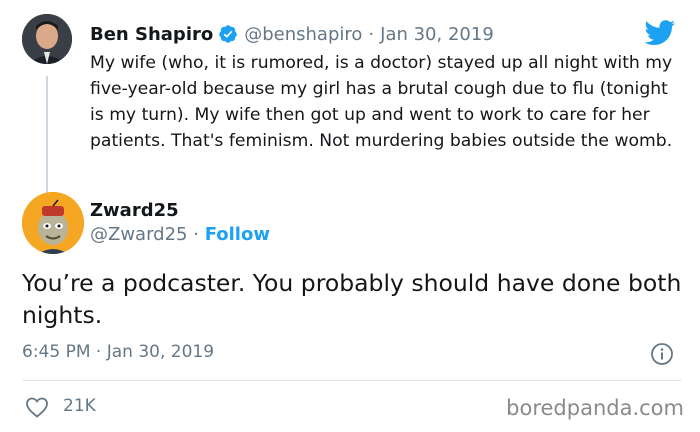 The width and height of the screenshot is (700, 432). I want to click on verified-badge-icon, so click(228, 34).